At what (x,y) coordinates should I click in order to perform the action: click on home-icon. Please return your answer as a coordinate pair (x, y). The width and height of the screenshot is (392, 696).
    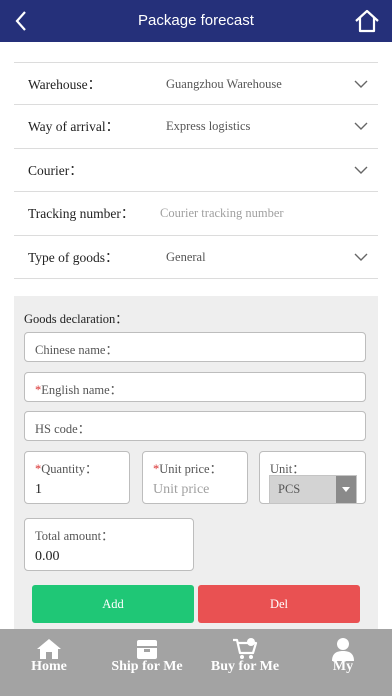
    Looking at the image, I should click on (49, 649).